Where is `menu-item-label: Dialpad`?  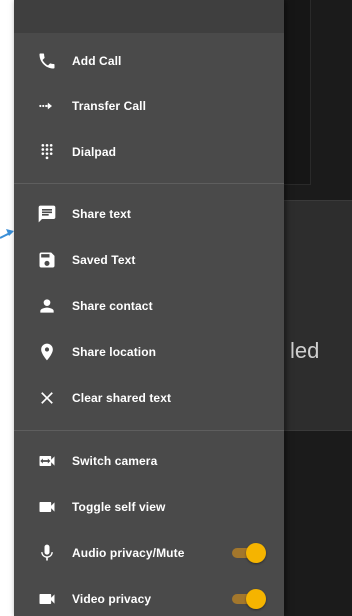
menu-item-label: Dialpad is located at coordinates (94, 152).